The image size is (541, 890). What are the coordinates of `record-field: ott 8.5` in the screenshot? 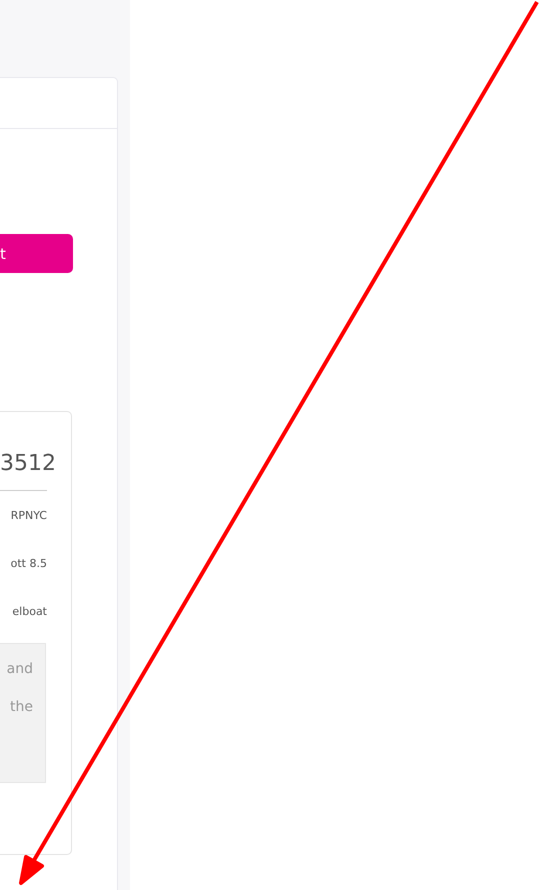 It's located at (35, 581).